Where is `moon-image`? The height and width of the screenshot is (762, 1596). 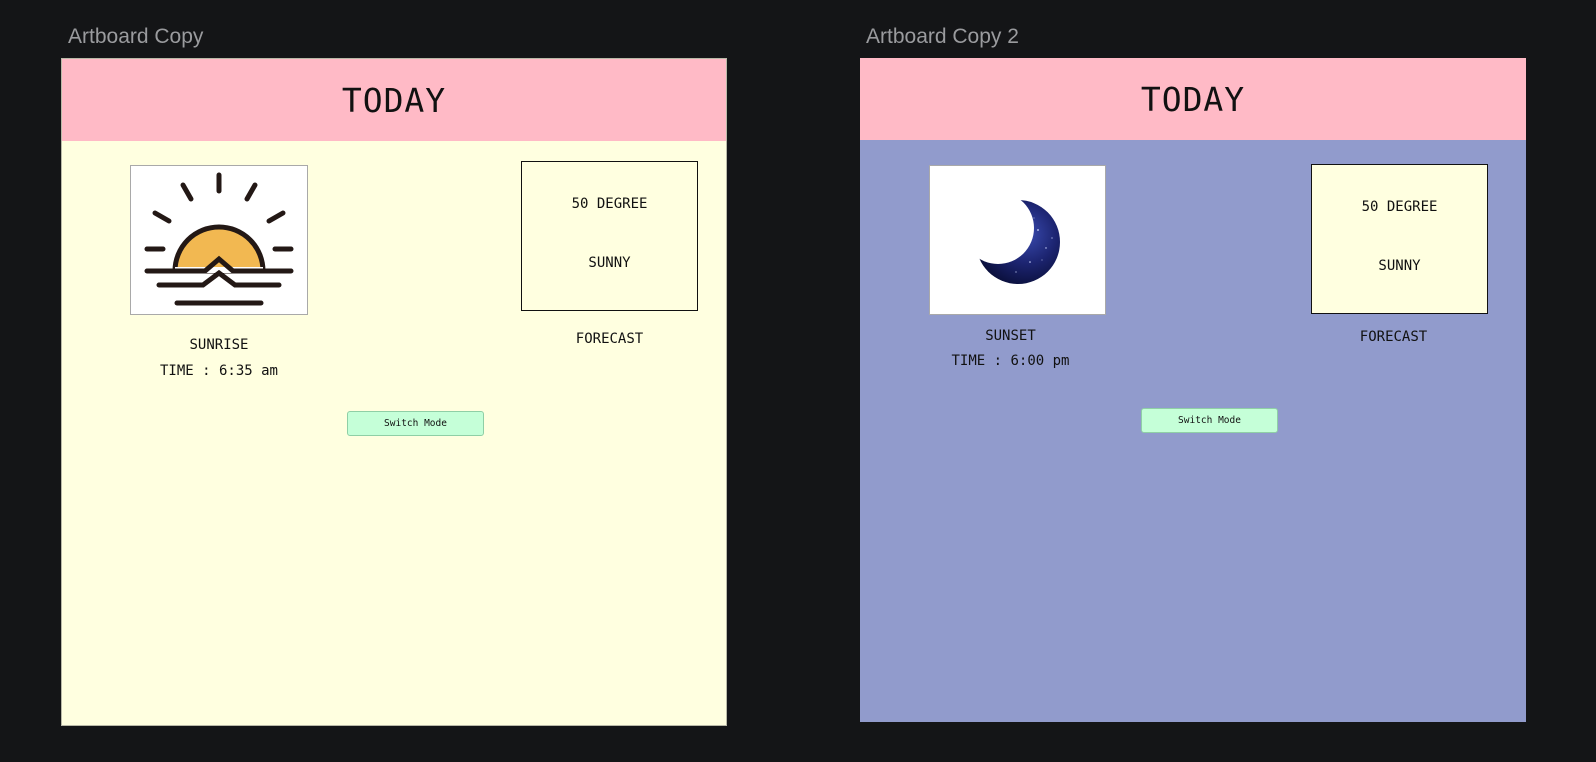 moon-image is located at coordinates (1017, 240).